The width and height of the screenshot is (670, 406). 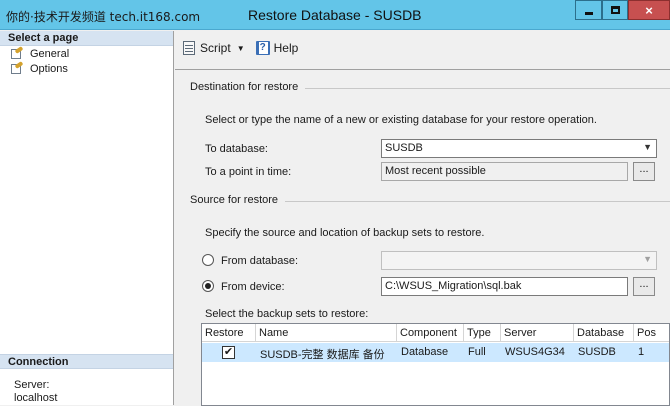 What do you see at coordinates (519, 260) in the screenshot?
I see `from-database-combobox: ▼` at bounding box center [519, 260].